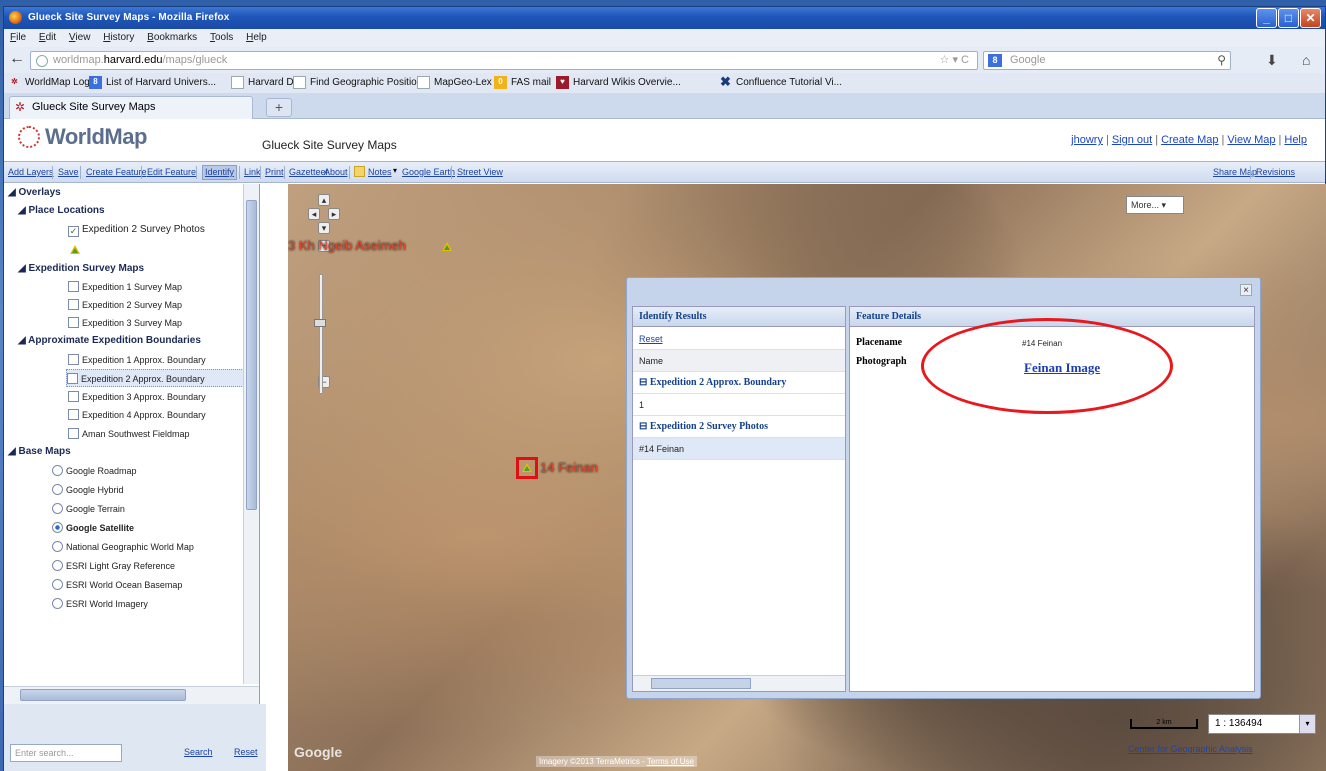 This screenshot has width=1326, height=771. What do you see at coordinates (336, 172) in the screenshot?
I see `about-button: About` at bounding box center [336, 172].